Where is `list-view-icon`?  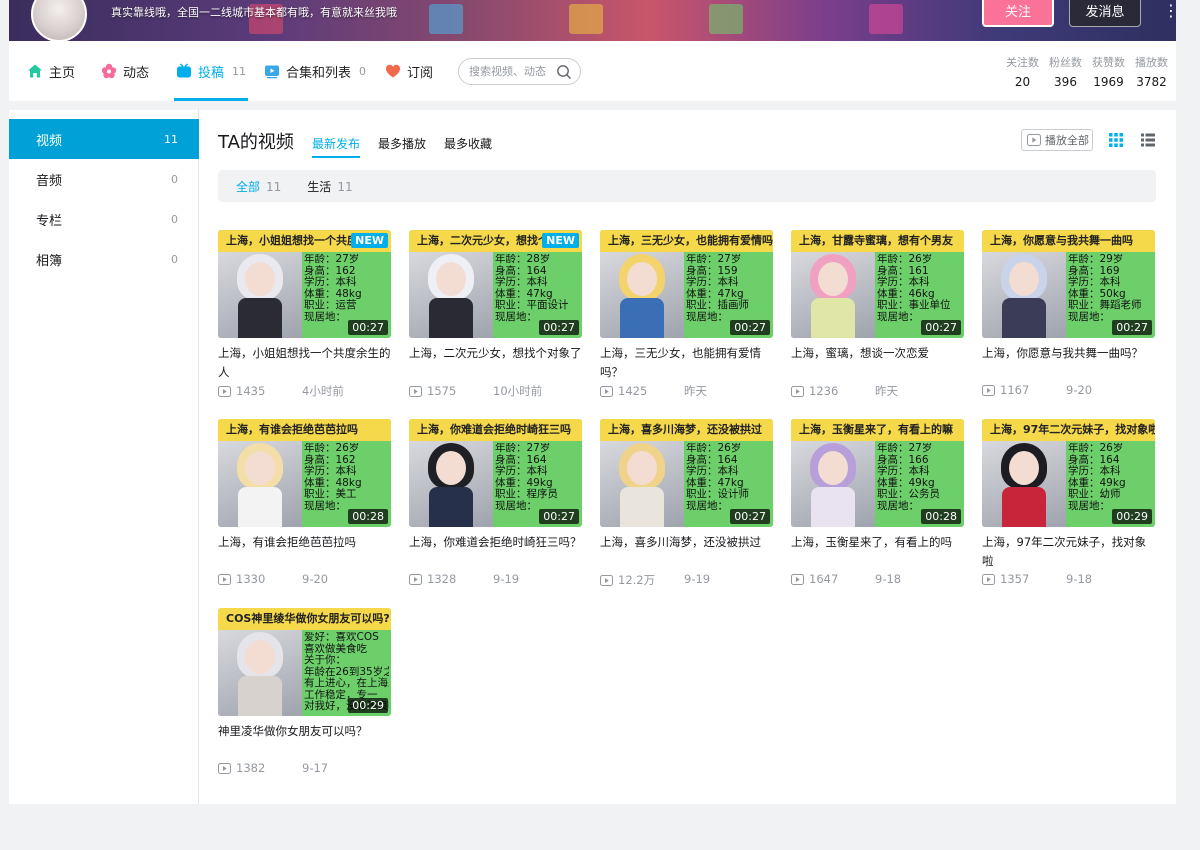
list-view-icon is located at coordinates (1148, 140).